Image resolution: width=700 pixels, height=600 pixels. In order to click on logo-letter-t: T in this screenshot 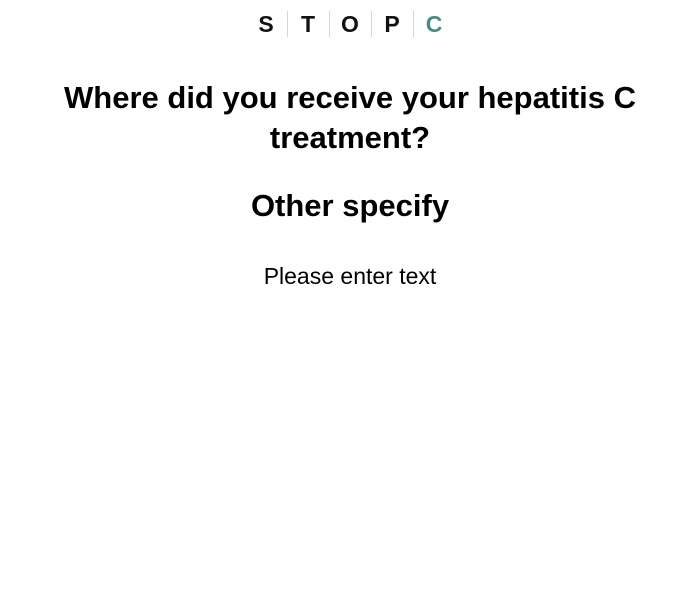, I will do `click(308, 24)`.